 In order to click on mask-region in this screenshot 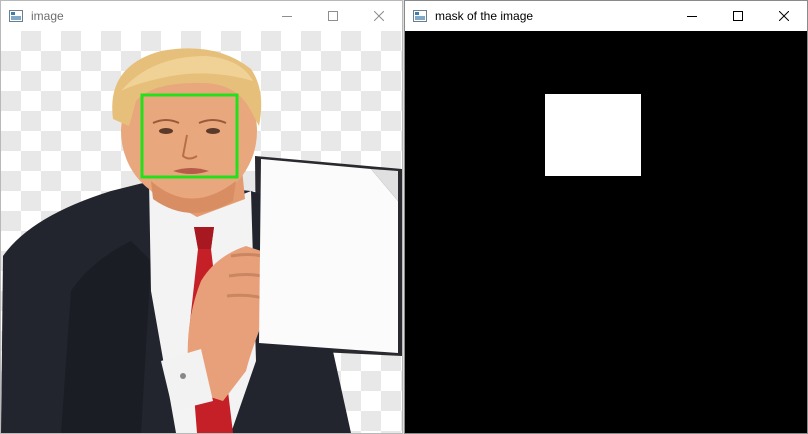, I will do `click(593, 135)`.